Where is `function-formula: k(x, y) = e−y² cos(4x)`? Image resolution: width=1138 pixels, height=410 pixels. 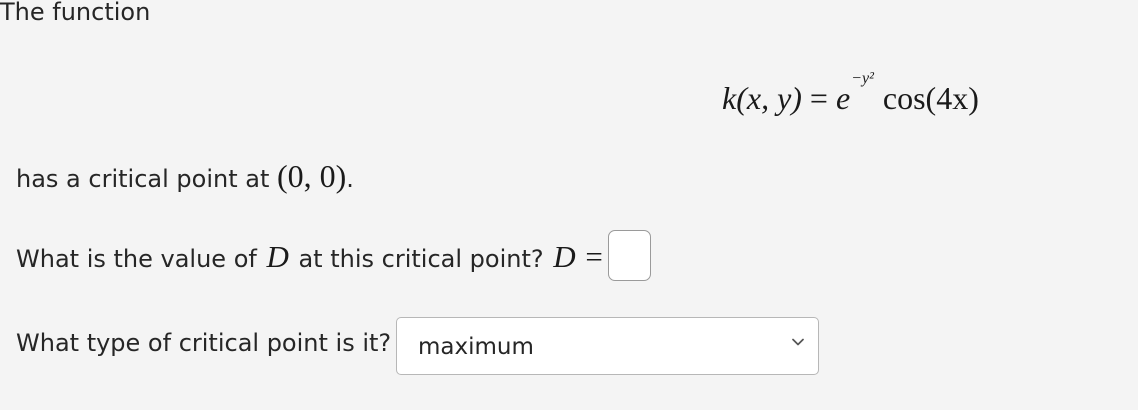 function-formula: k(x, y) = e−y² cos(4x) is located at coordinates (850, 93).